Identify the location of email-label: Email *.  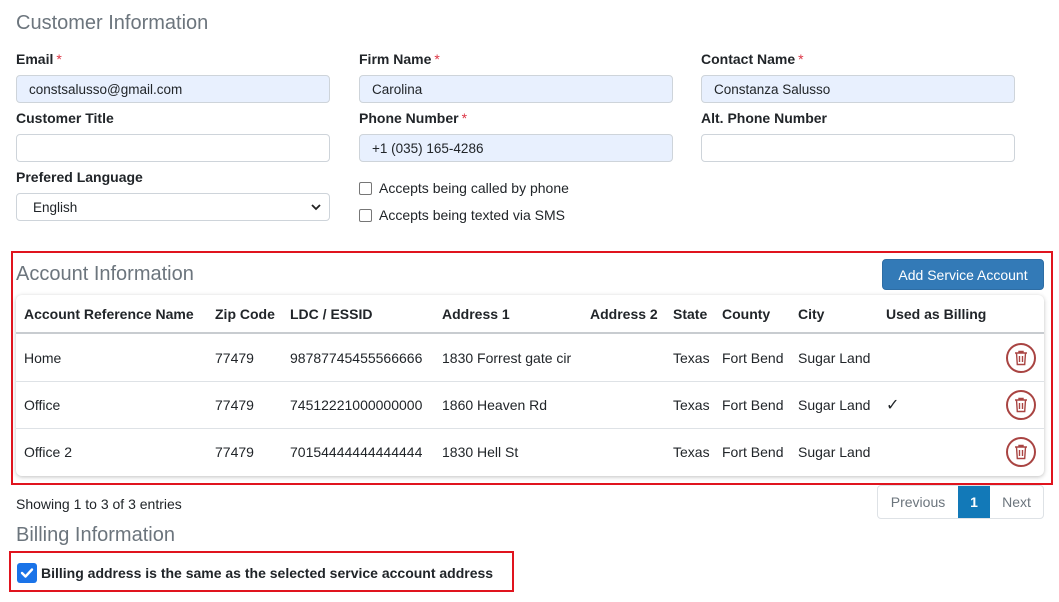
(39, 59).